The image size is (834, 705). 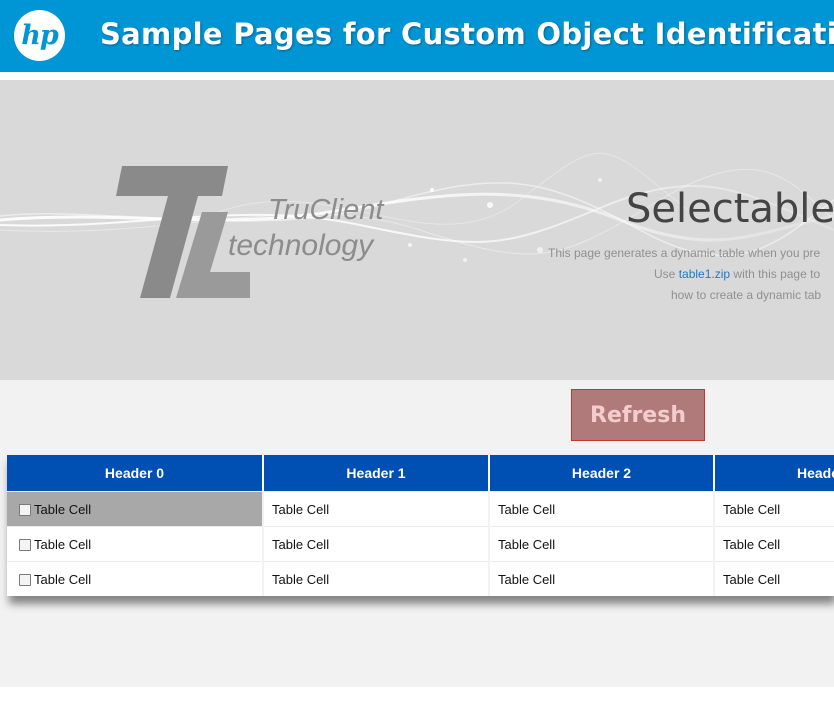 I want to click on technology-word: technology, so click(x=301, y=245).